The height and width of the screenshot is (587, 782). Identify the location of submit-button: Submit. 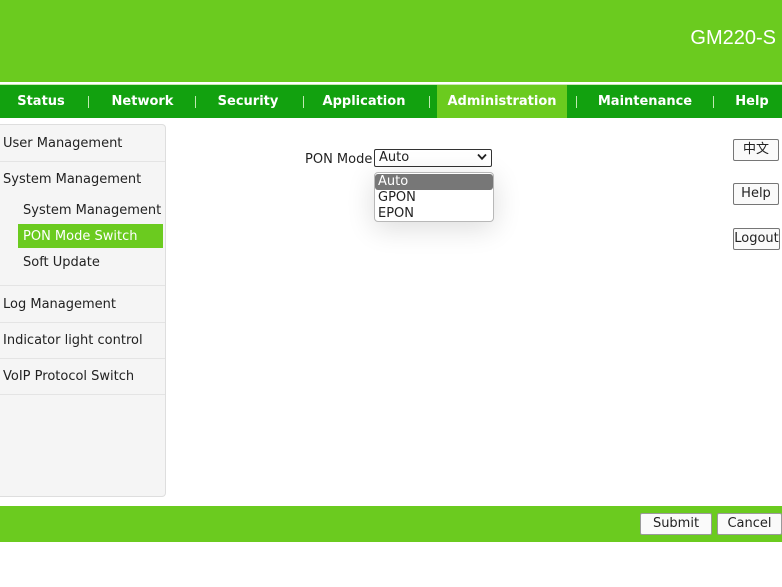
(676, 524).